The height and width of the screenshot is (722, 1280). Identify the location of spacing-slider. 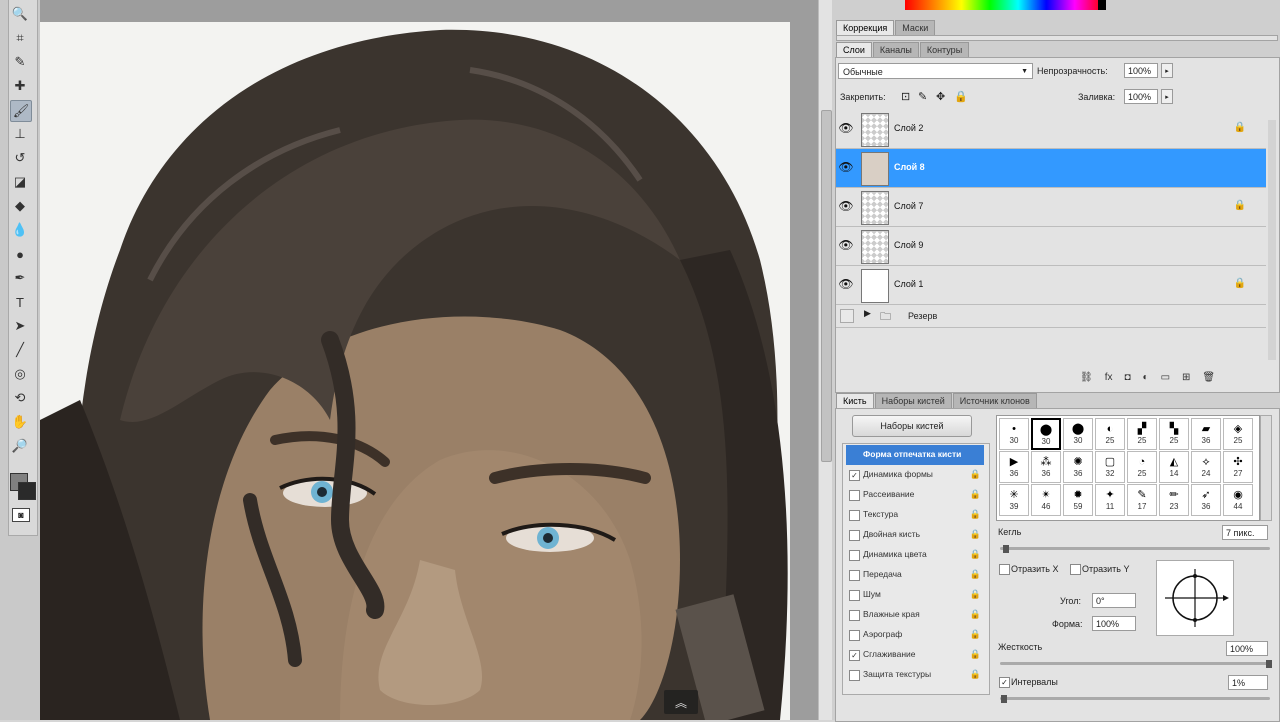
(1135, 698).